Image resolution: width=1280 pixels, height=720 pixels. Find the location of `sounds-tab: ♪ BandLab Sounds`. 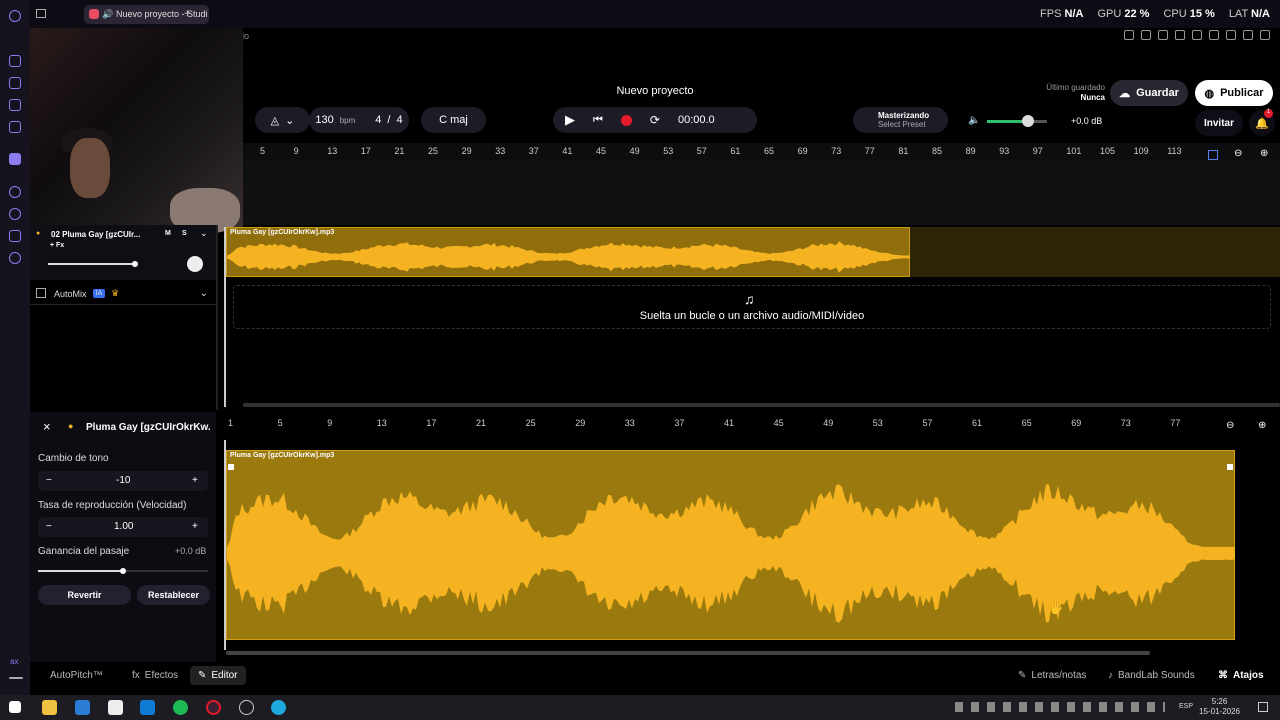

sounds-tab: ♪ BandLab Sounds is located at coordinates (1151, 675).